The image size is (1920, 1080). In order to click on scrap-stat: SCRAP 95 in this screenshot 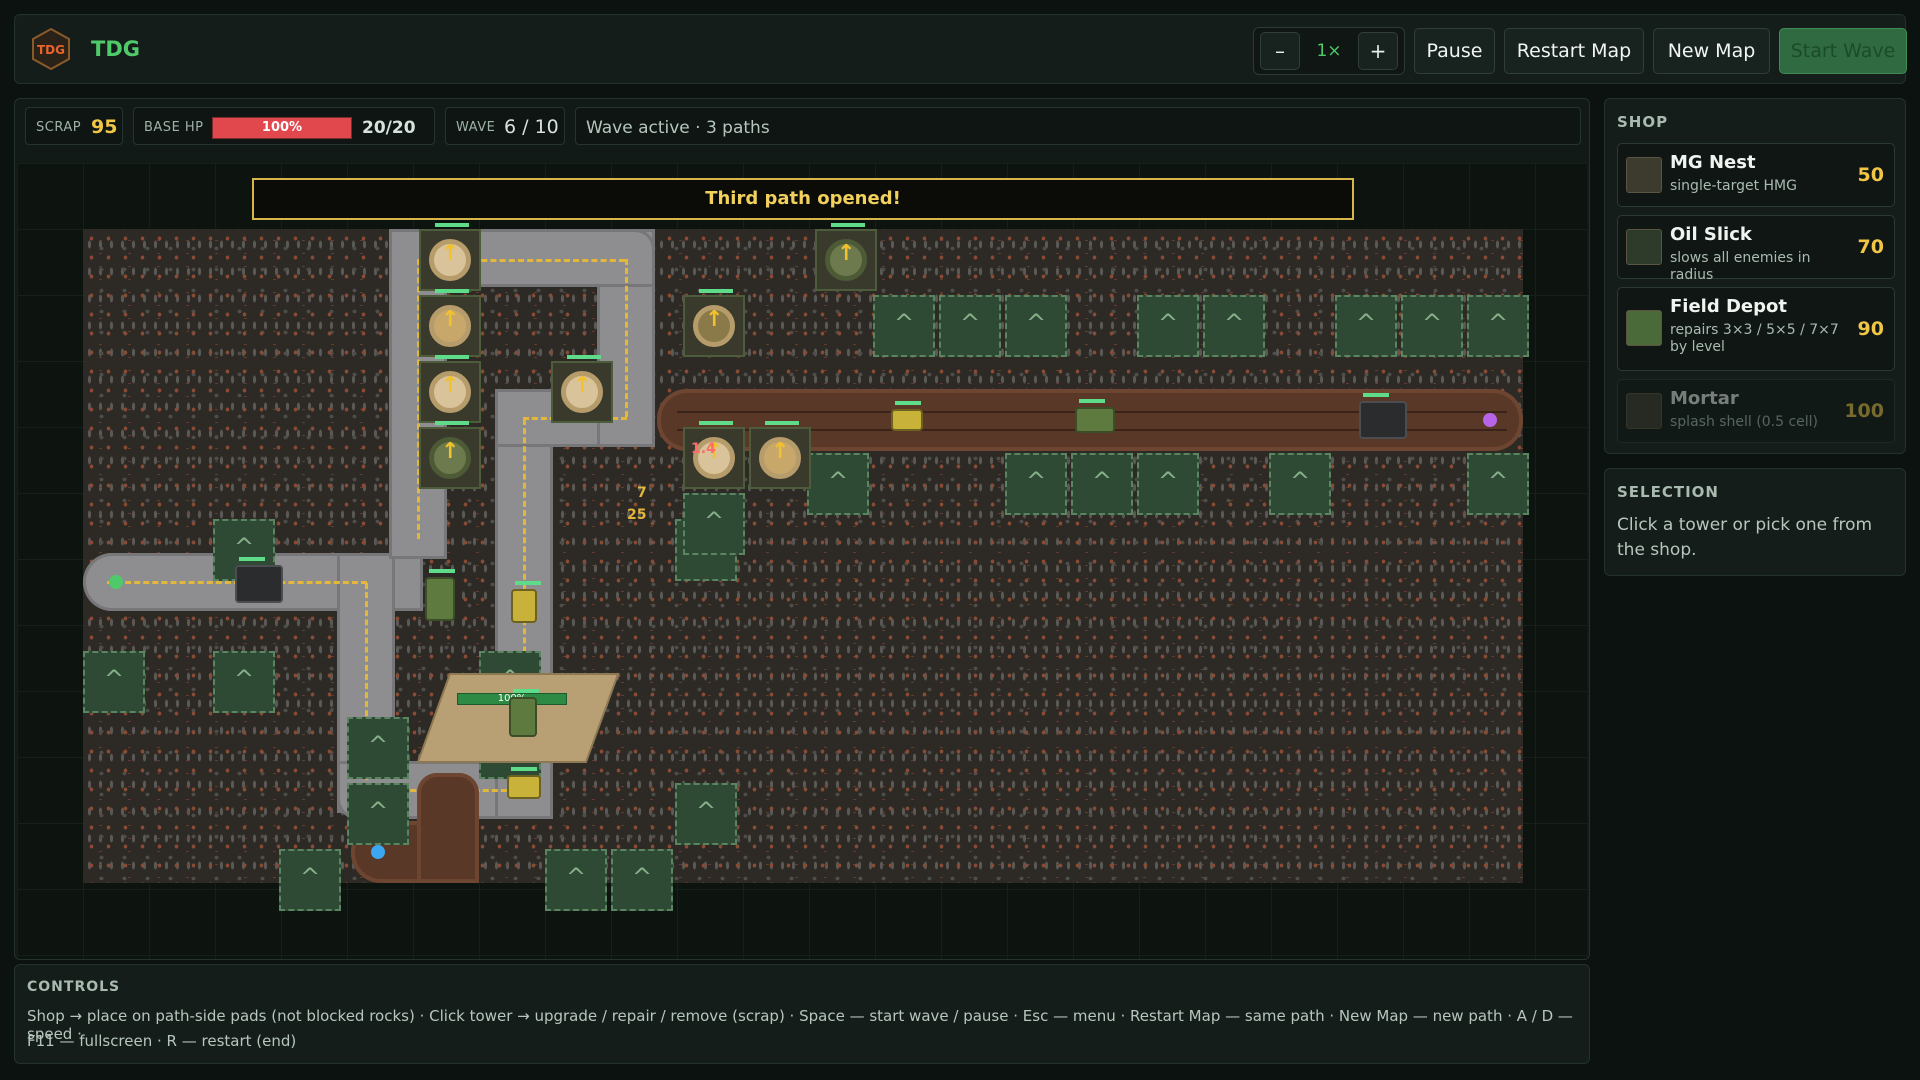, I will do `click(74, 126)`.